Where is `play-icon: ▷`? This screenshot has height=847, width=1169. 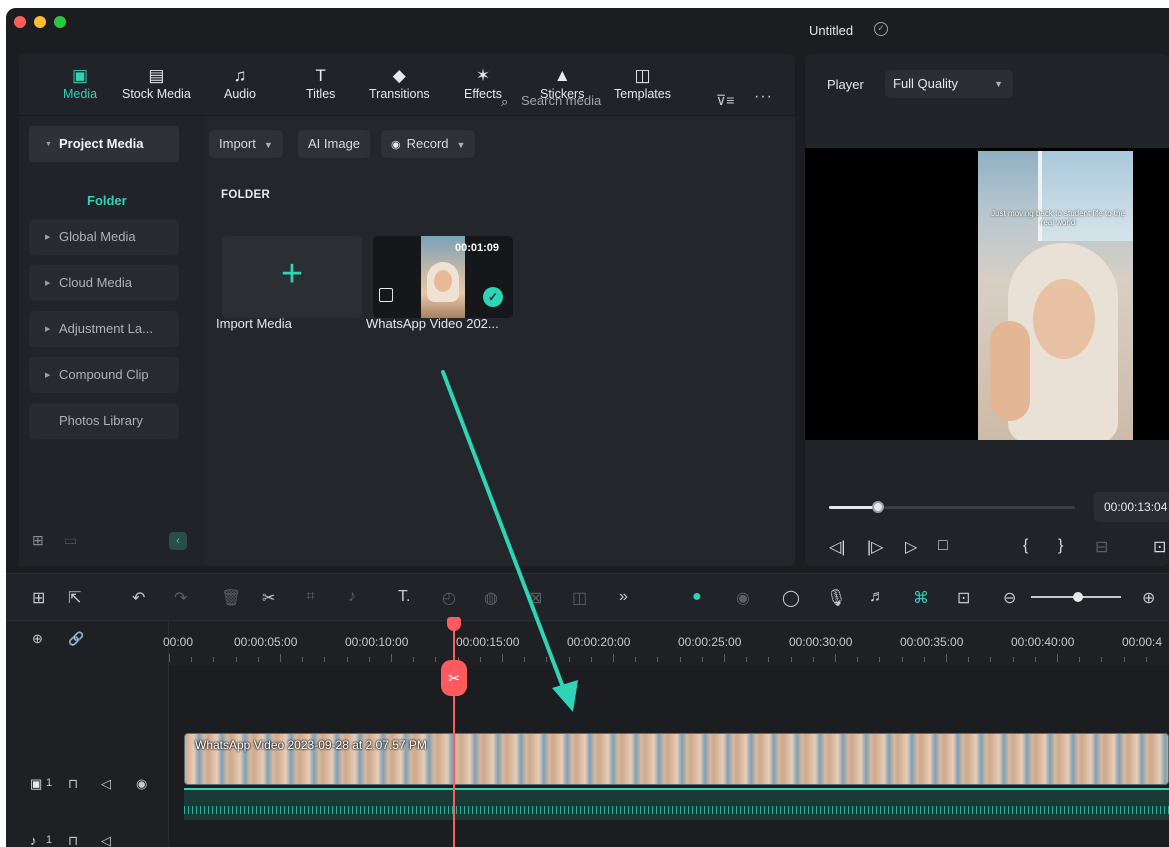
play-icon: ▷ is located at coordinates (911, 547).